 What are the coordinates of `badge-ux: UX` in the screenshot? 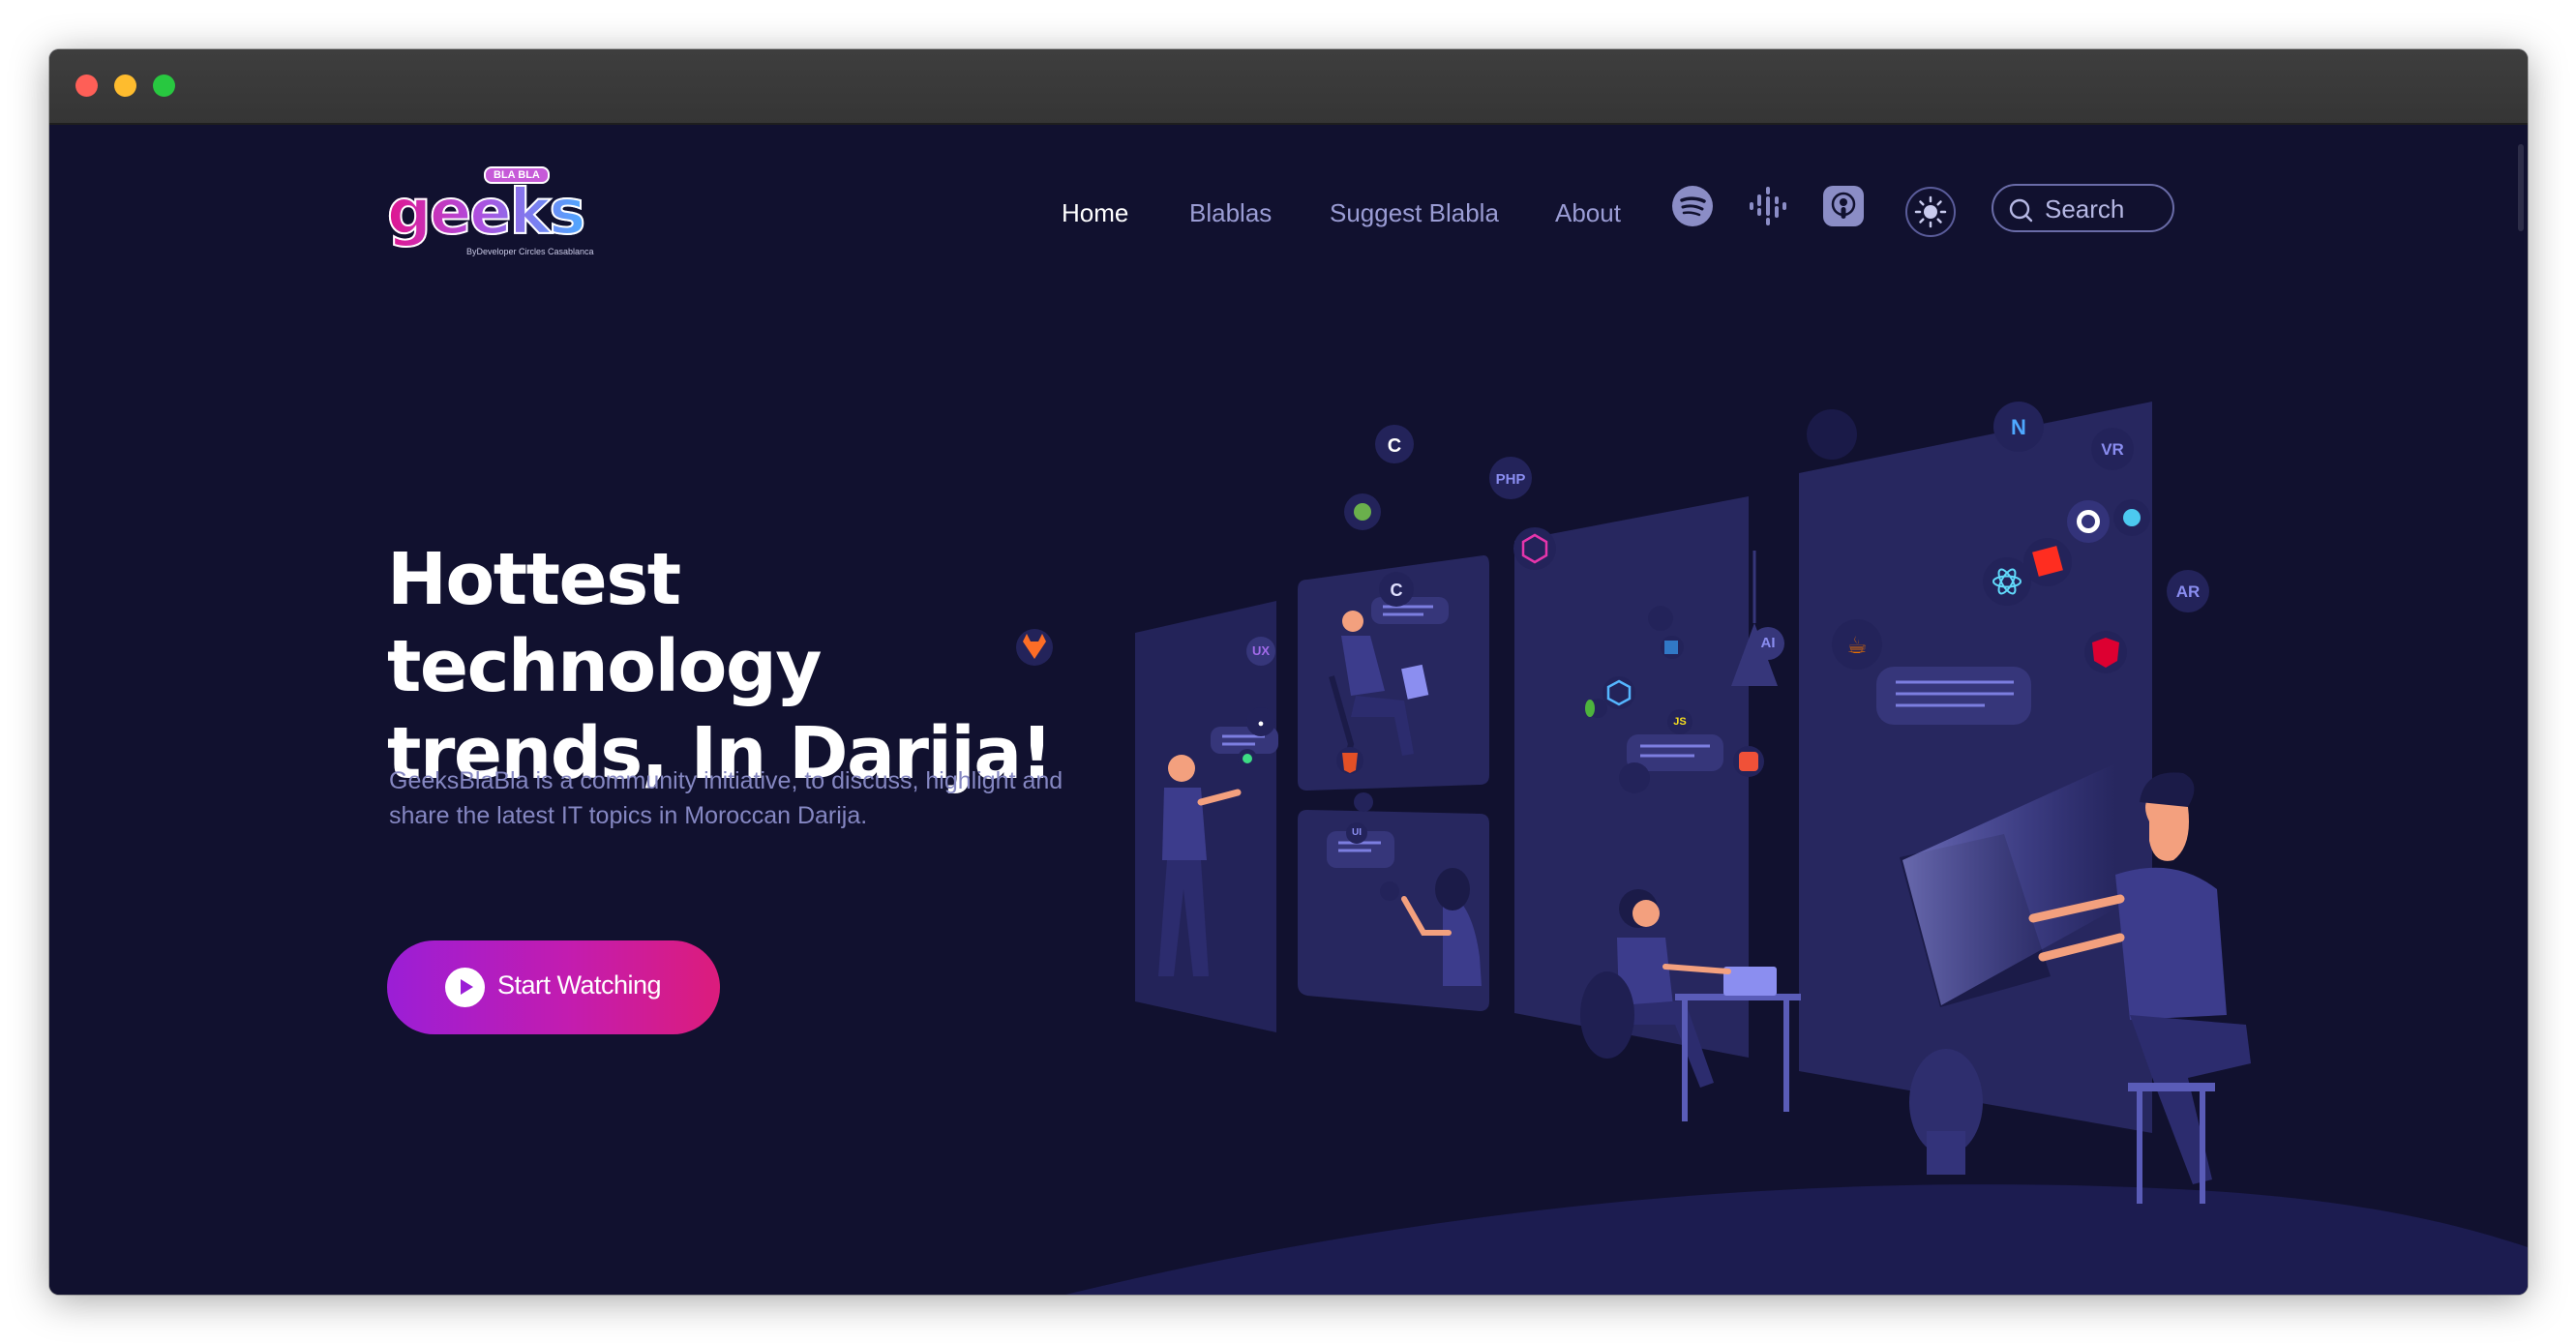 It's located at (1260, 652).